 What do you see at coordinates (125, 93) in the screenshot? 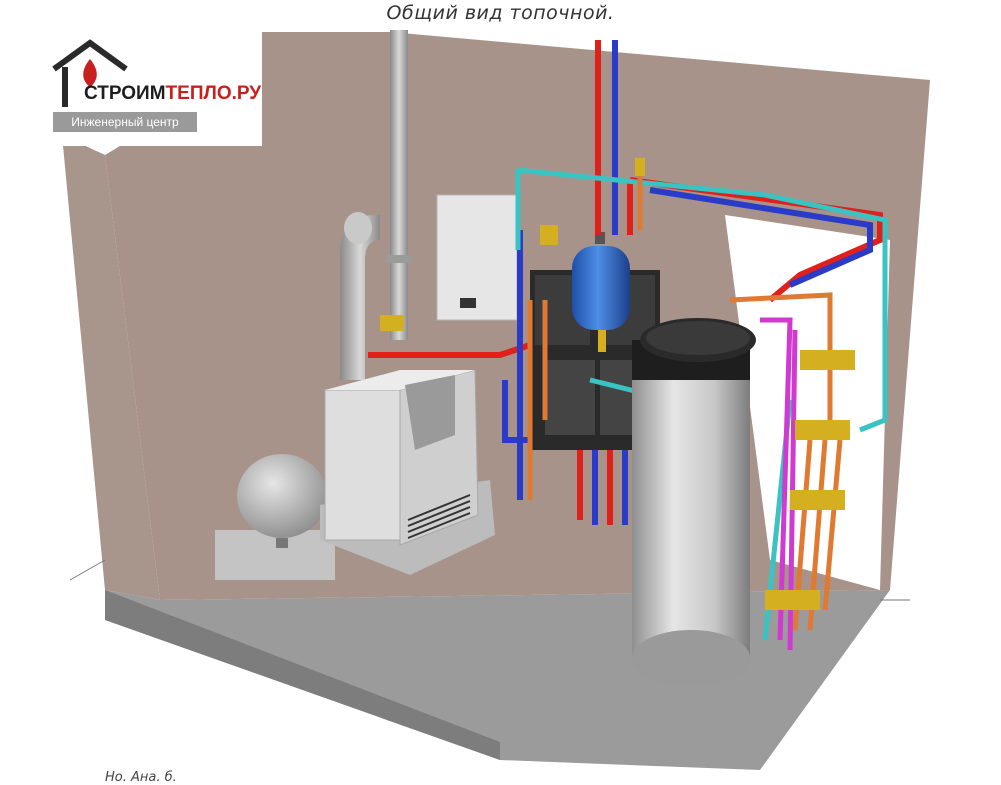
I see `logo-name-part1: СТРОИМ` at bounding box center [125, 93].